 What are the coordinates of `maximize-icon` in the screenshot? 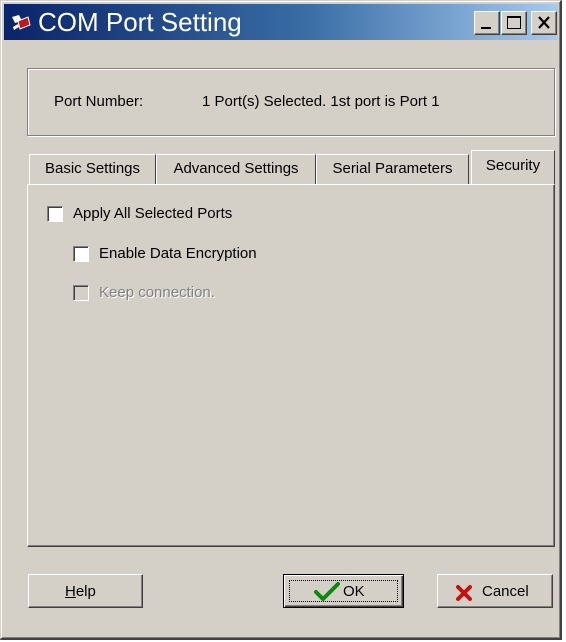 It's located at (514, 22).